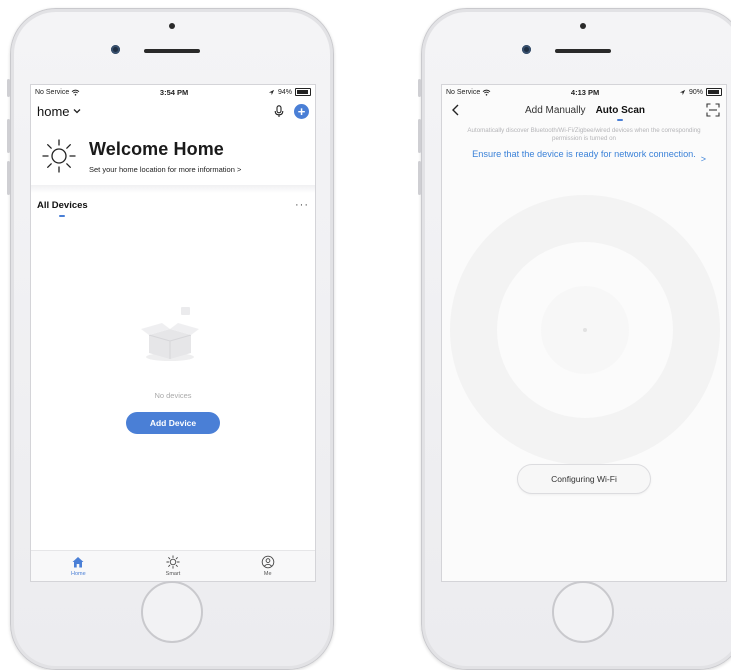 This screenshot has width=731, height=670. What do you see at coordinates (173, 562) in the screenshot?
I see `smart-sun-icon` at bounding box center [173, 562].